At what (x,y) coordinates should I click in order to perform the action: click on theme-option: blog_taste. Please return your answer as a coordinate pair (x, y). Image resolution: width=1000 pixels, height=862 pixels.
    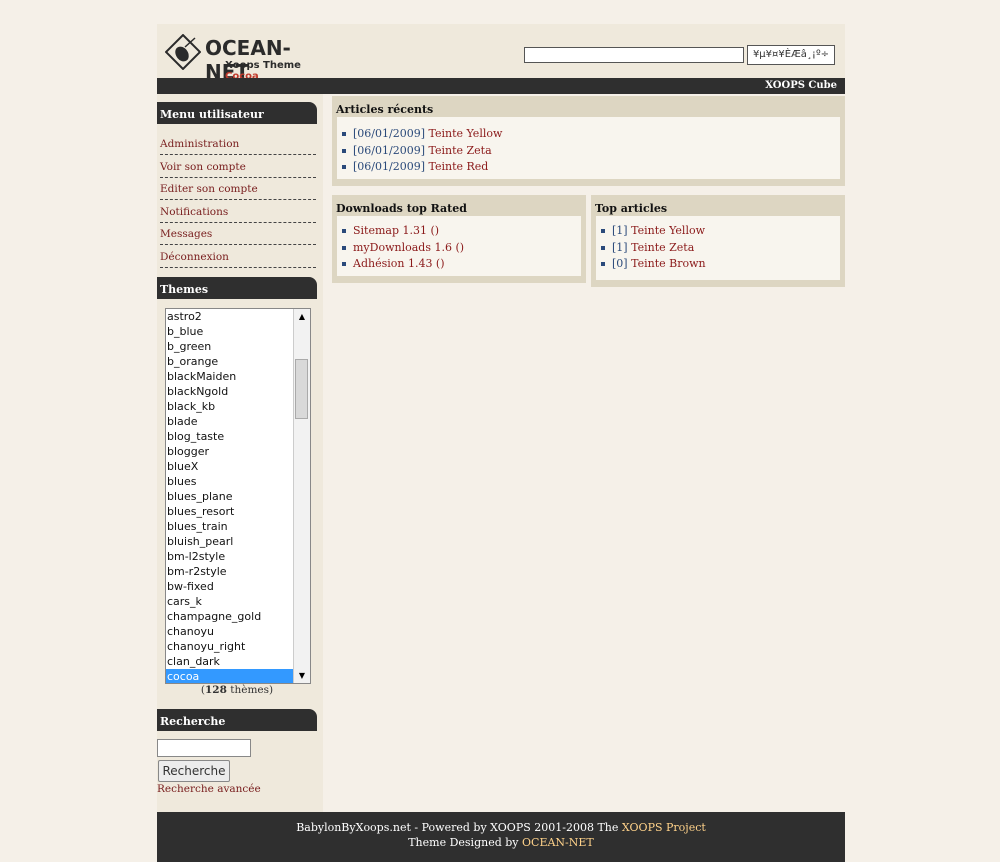
    Looking at the image, I should click on (229, 436).